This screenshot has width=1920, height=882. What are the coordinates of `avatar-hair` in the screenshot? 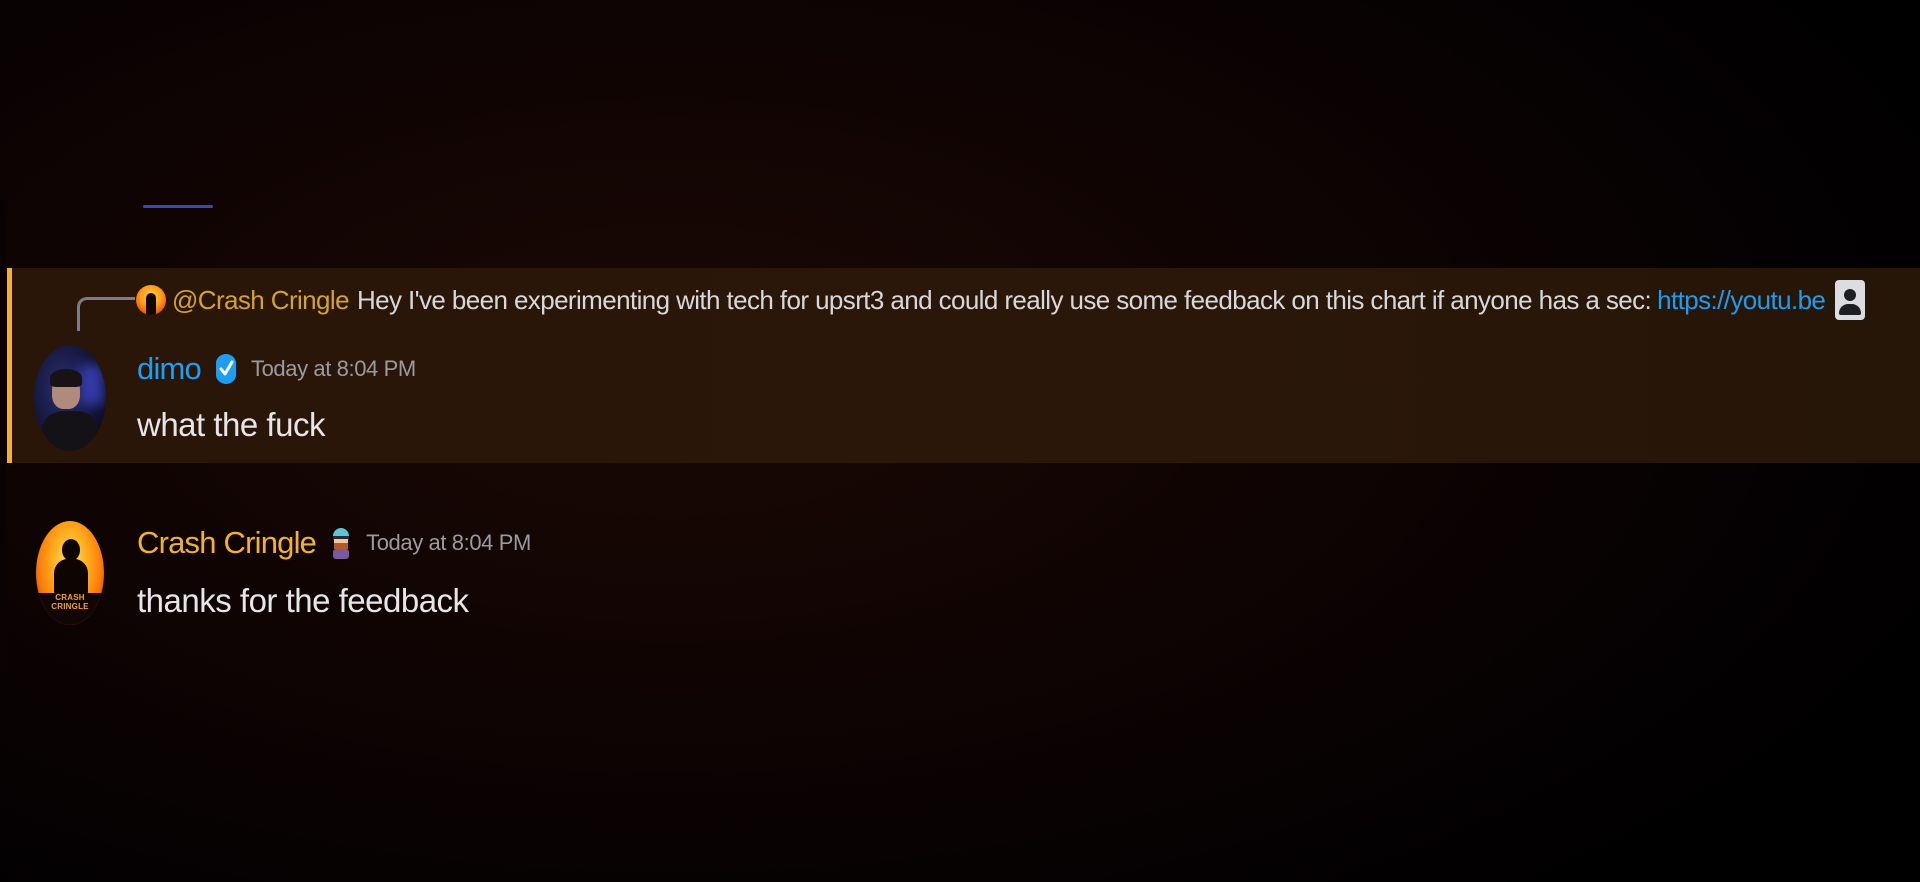 It's located at (66, 378).